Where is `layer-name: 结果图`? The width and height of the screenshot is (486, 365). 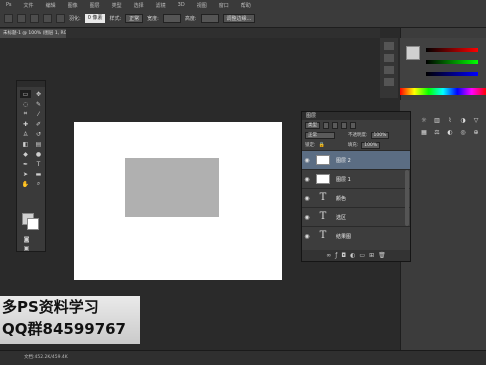
layer-name: 结果图 is located at coordinates (344, 236).